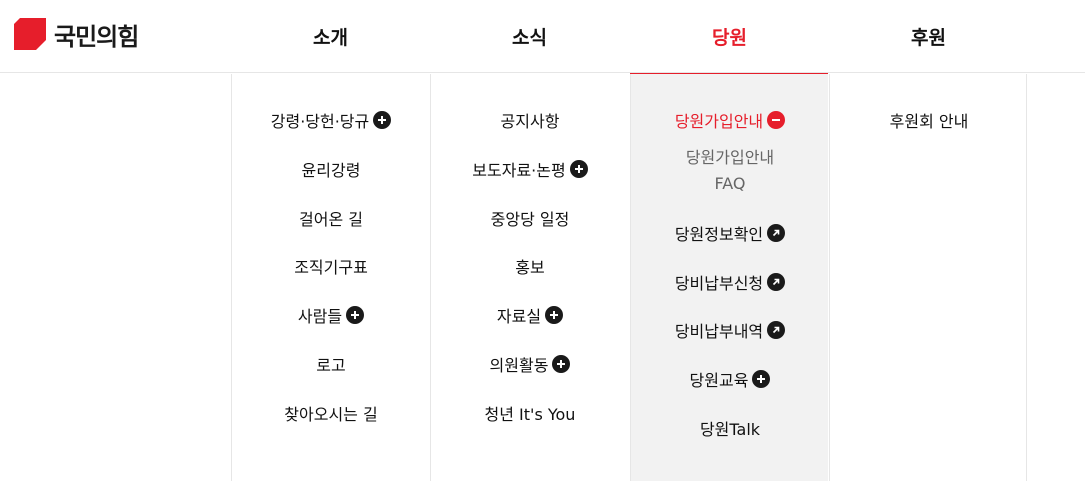  I want to click on menu-item-label: 당비납부내역, so click(719, 331).